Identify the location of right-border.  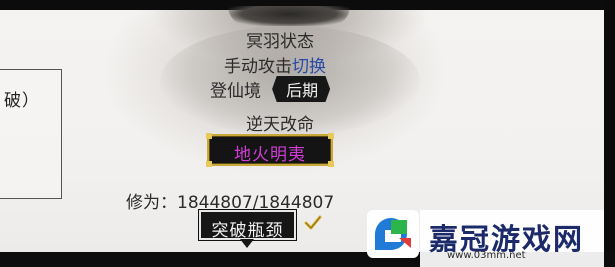
(609, 133).